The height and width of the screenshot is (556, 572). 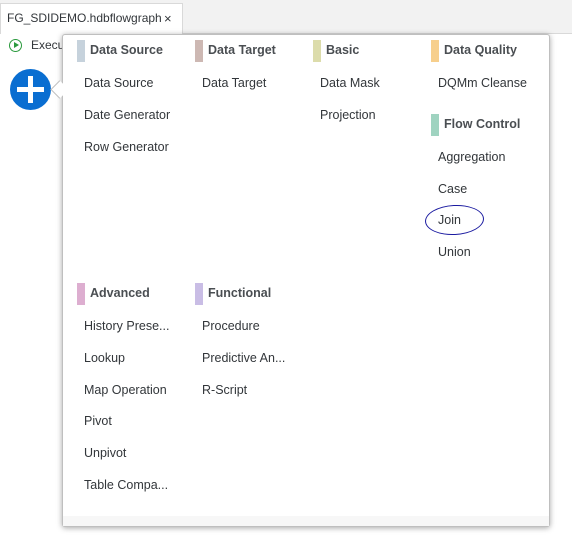 What do you see at coordinates (482, 124) in the screenshot?
I see `category-title: Flow Control` at bounding box center [482, 124].